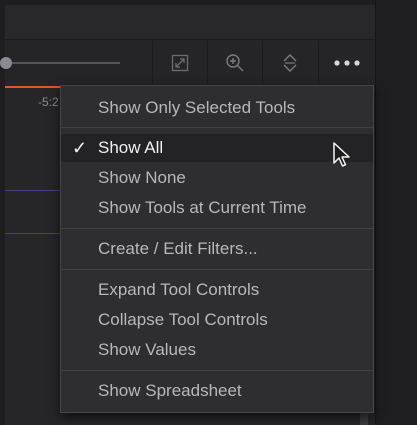  Describe the element at coordinates (179, 289) in the screenshot. I see `menu-item-label: Expand Tool Controls` at that location.